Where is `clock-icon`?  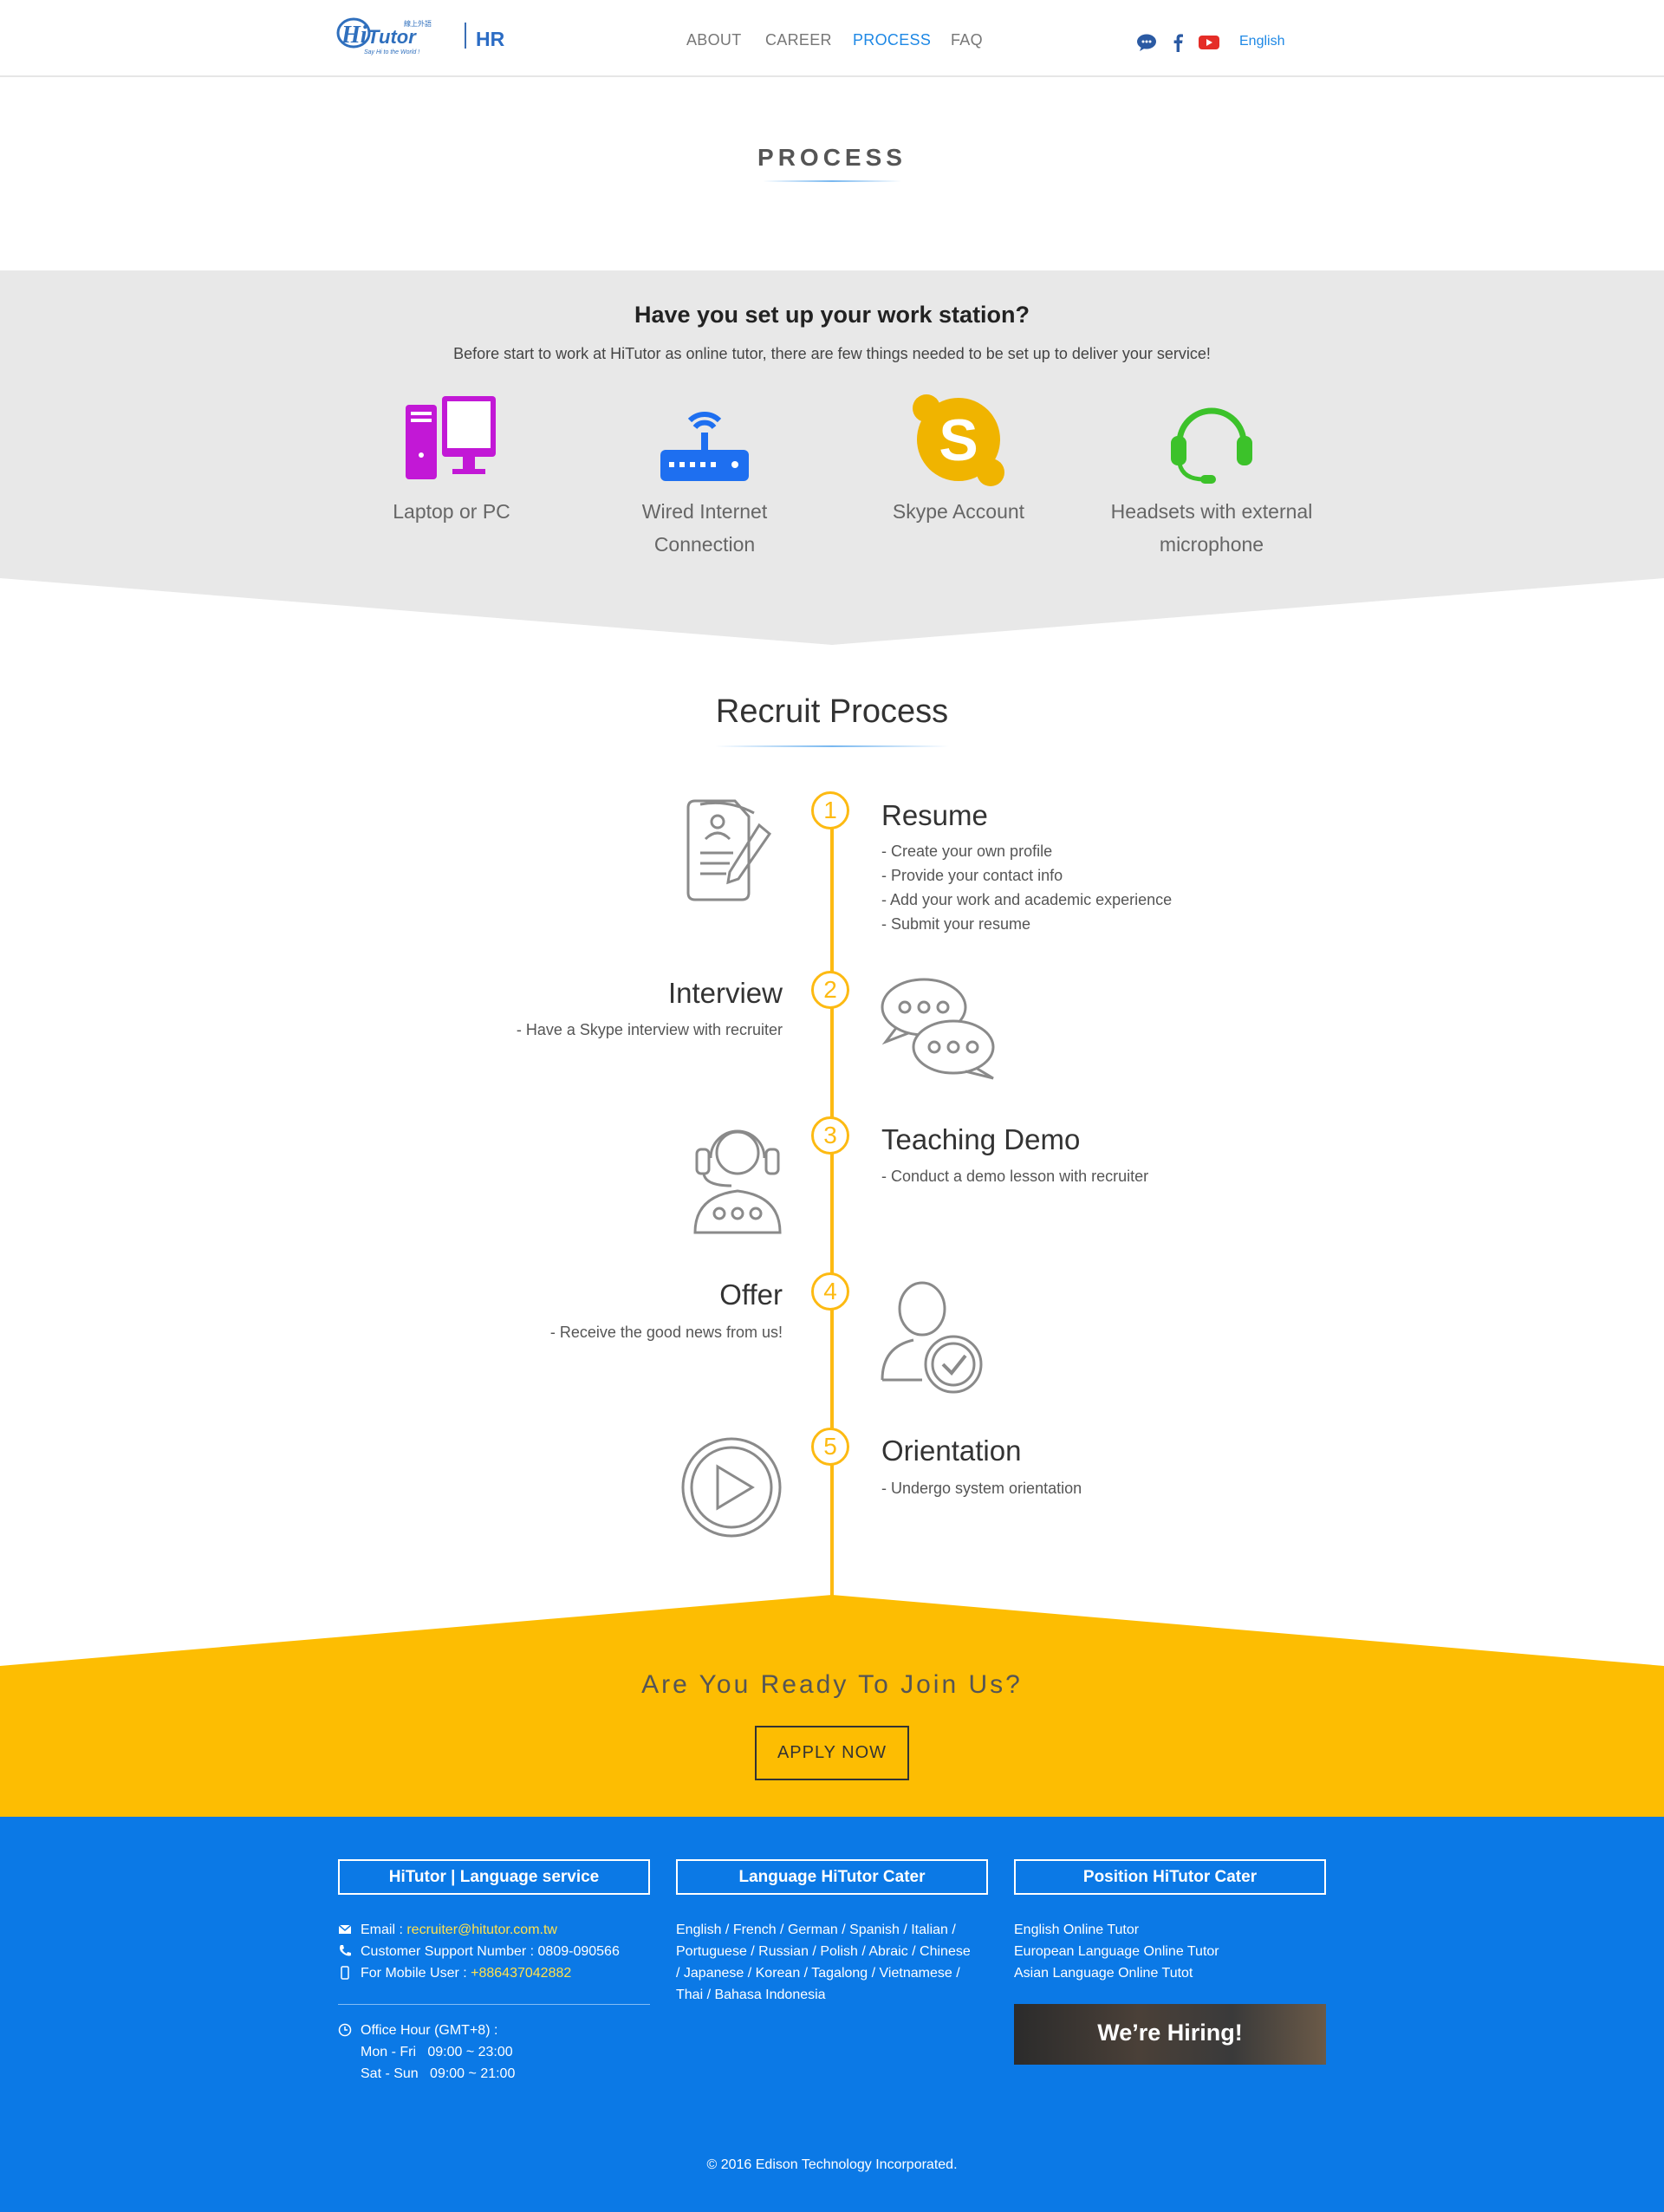 clock-icon is located at coordinates (345, 2030).